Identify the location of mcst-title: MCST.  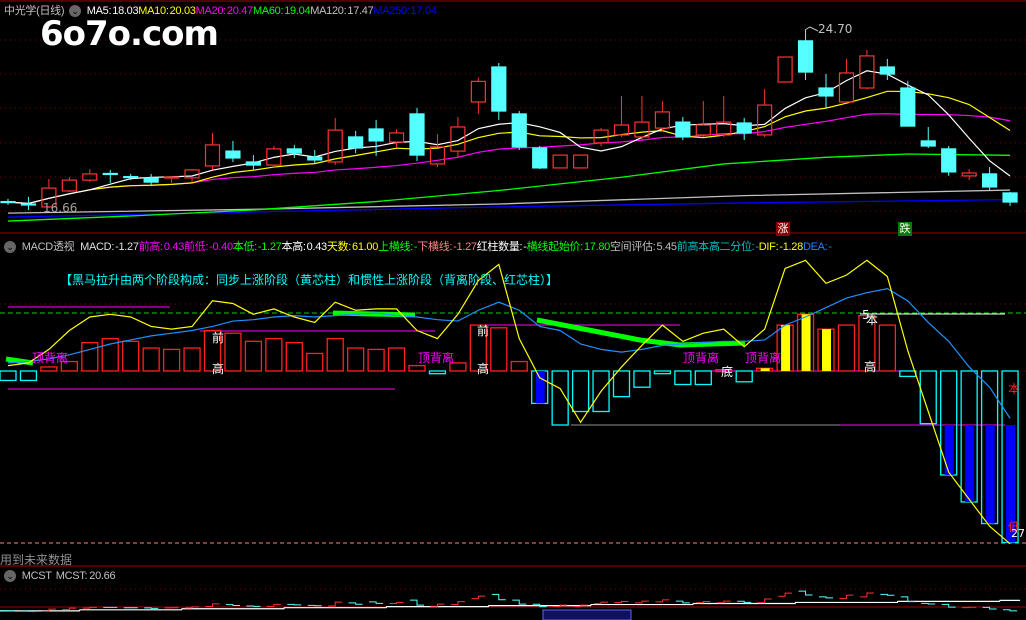
(36, 576).